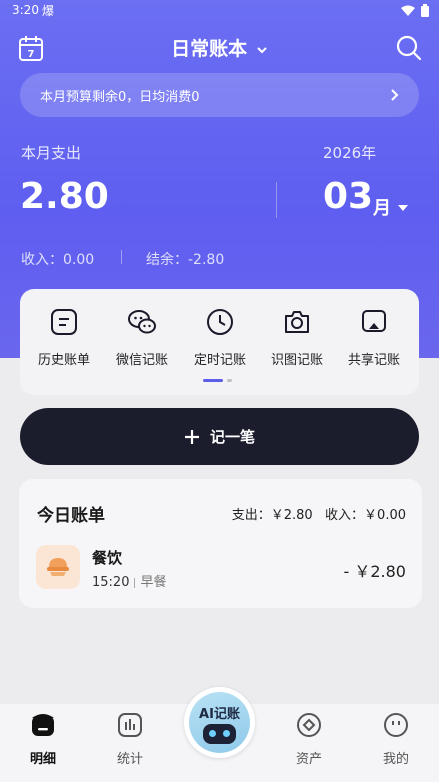 The image size is (439, 782). Describe the element at coordinates (48, 11) in the screenshot. I see `status-app-icon: 爆` at that location.